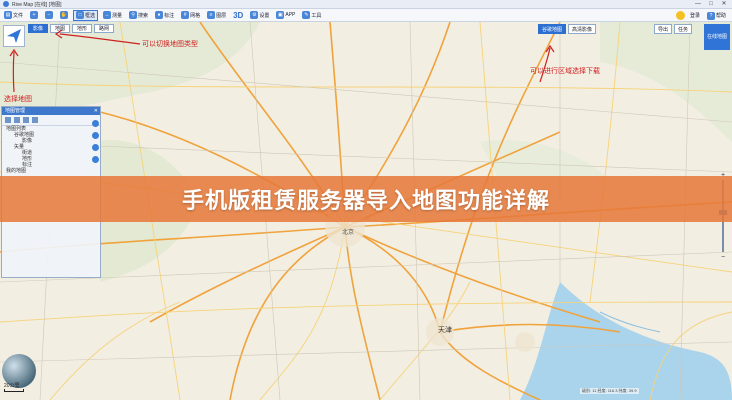  I want to click on tool-button: ✎ 工具, so click(311, 15).